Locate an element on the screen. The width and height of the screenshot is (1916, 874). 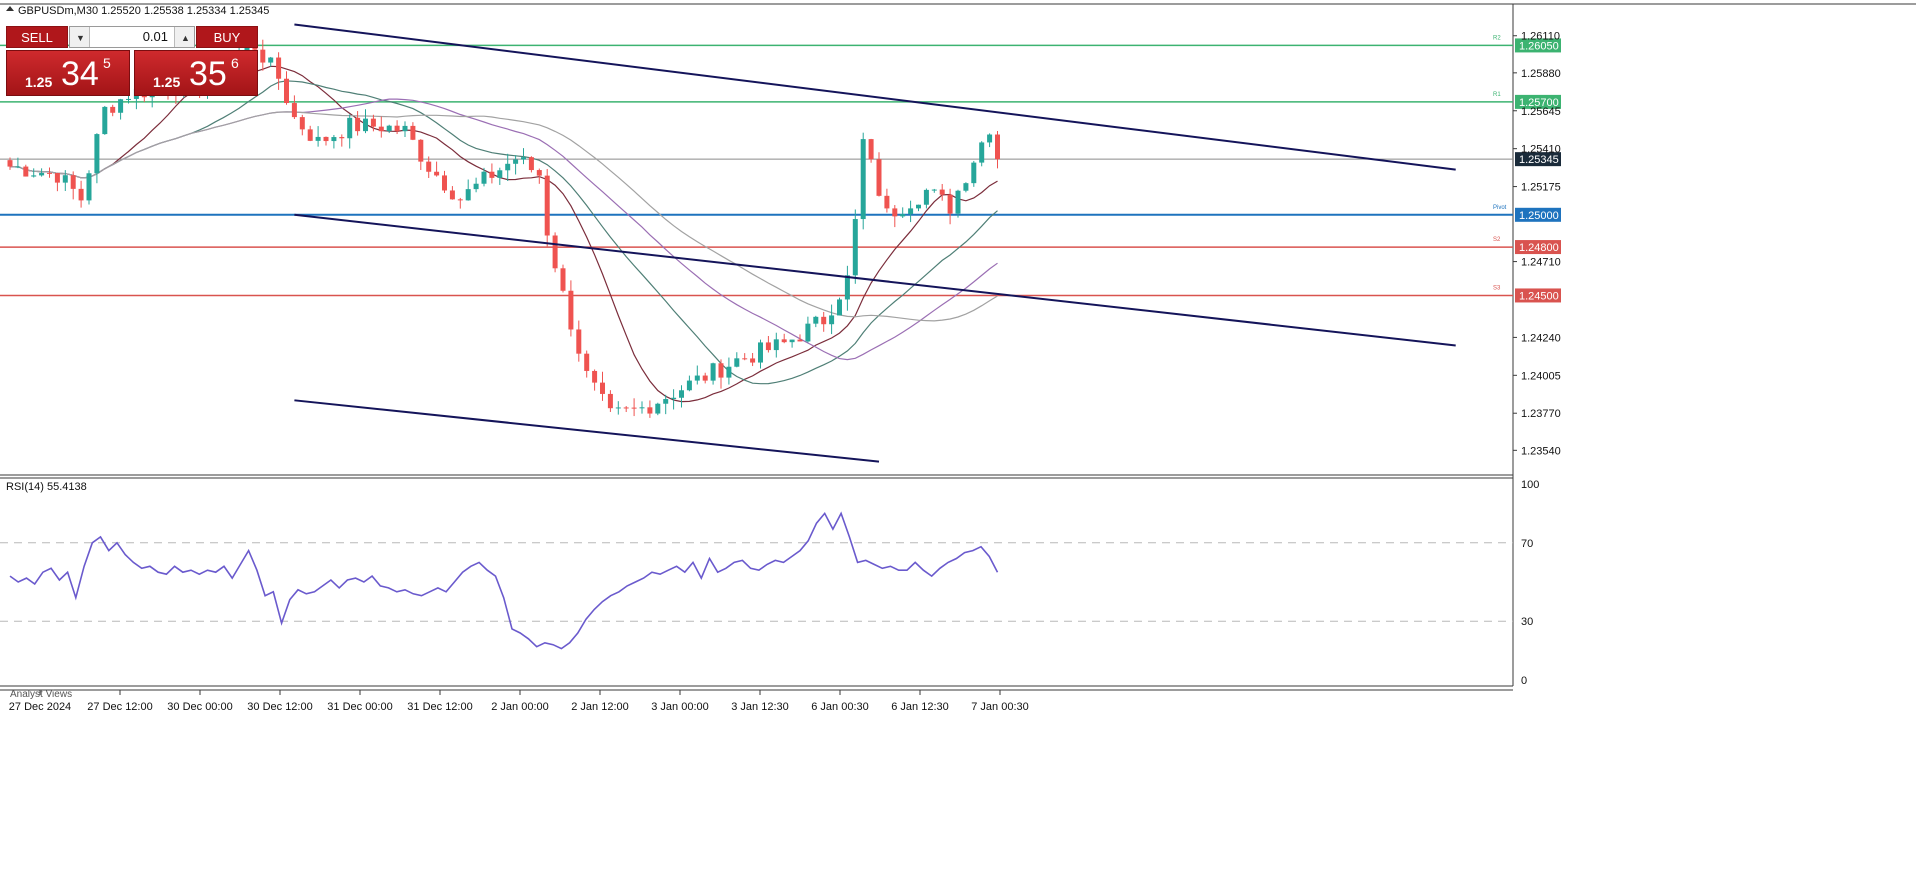
current-price-label: 1.25345 is located at coordinates (1539, 160).